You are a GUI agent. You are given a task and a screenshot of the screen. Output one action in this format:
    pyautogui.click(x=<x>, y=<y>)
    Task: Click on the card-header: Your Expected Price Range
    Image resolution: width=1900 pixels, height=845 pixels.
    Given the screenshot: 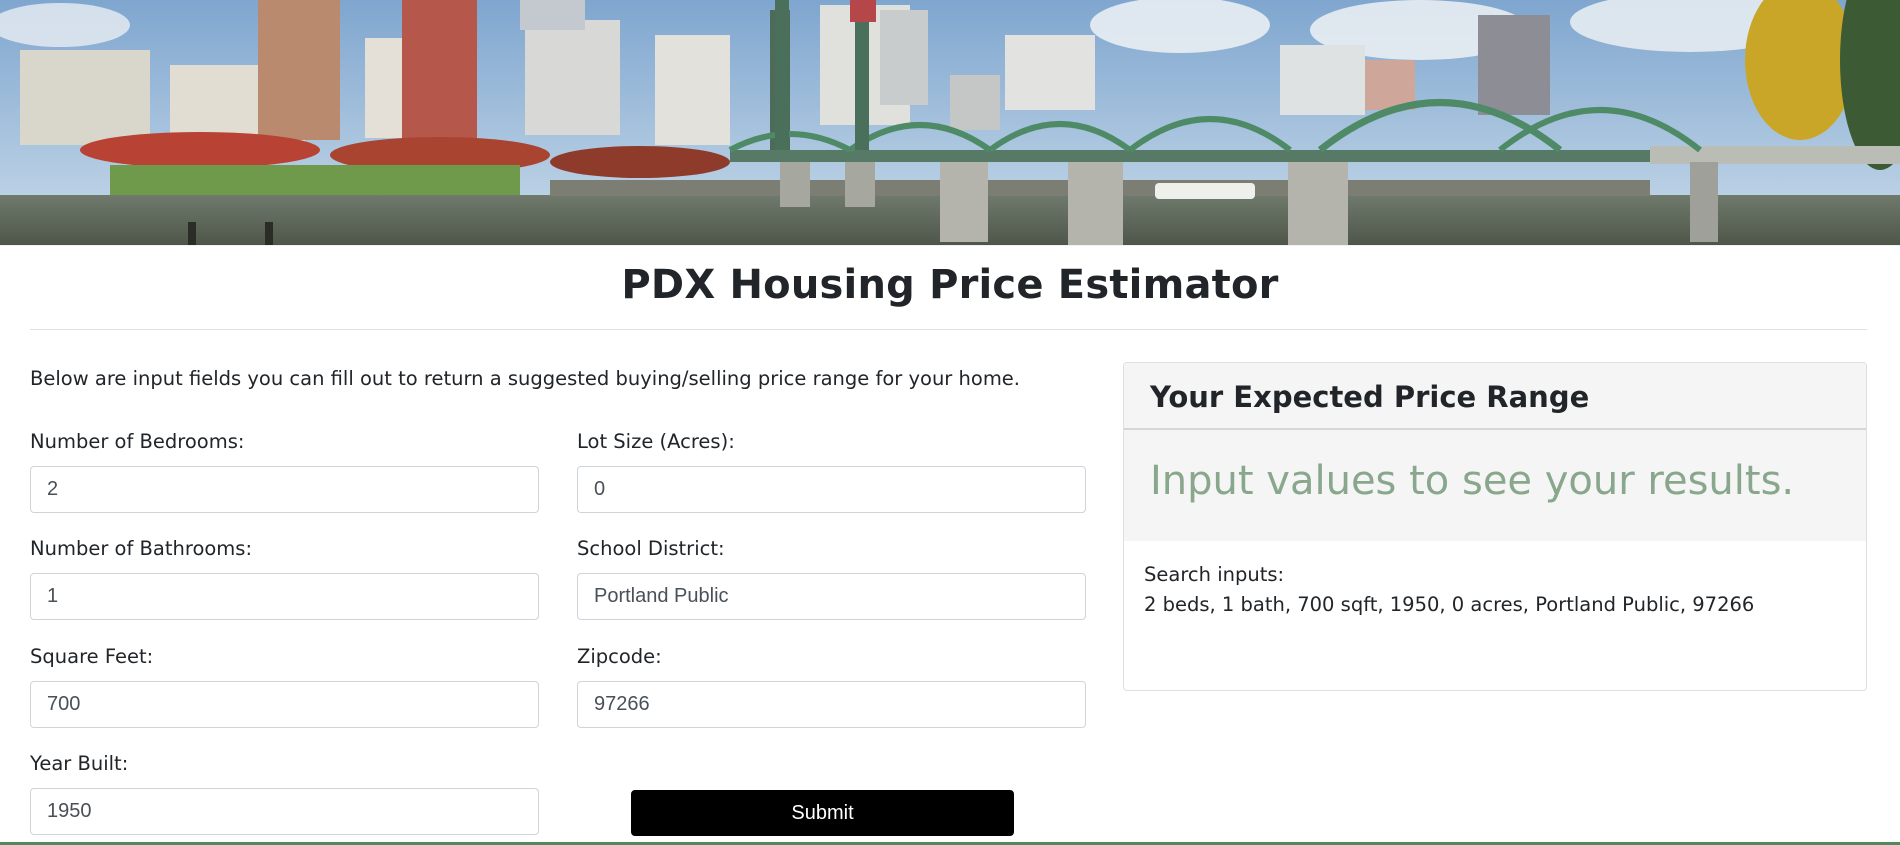 What is the action you would take?
    pyautogui.click(x=1495, y=396)
    